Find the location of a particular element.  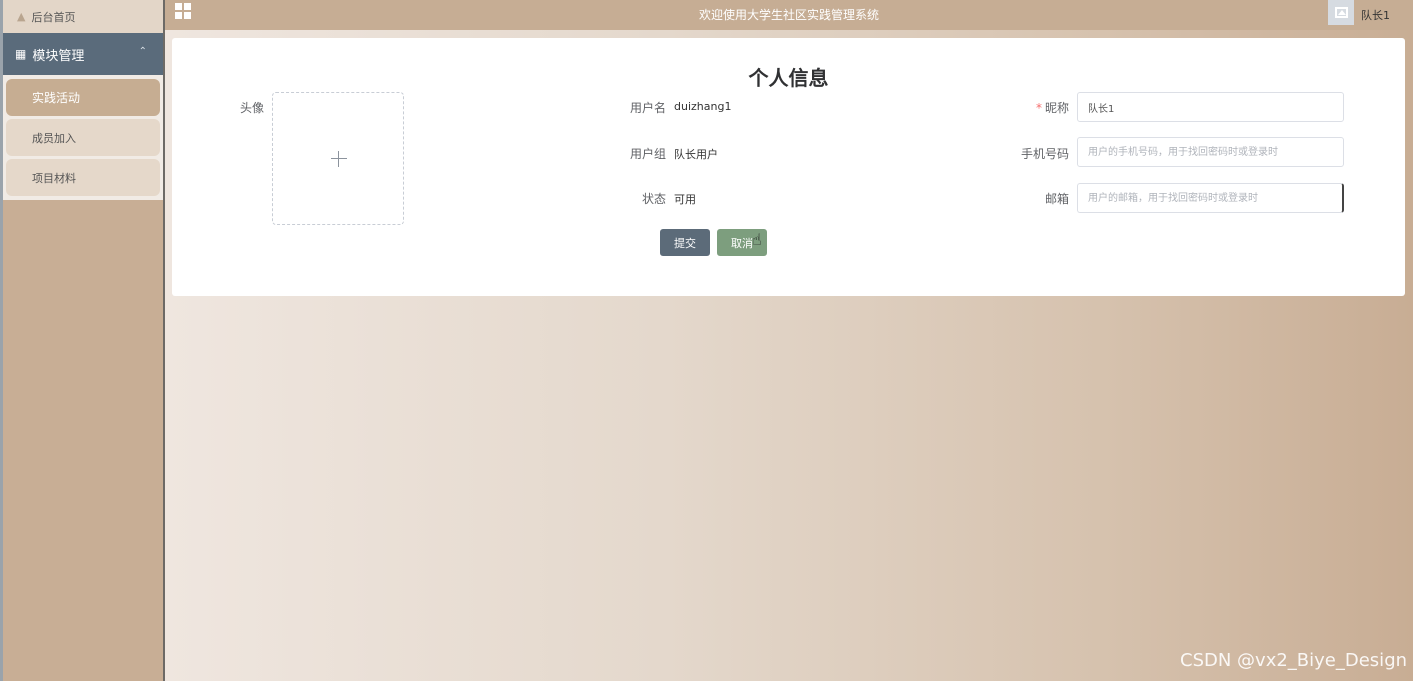

avatar is located at coordinates (1341, 12).